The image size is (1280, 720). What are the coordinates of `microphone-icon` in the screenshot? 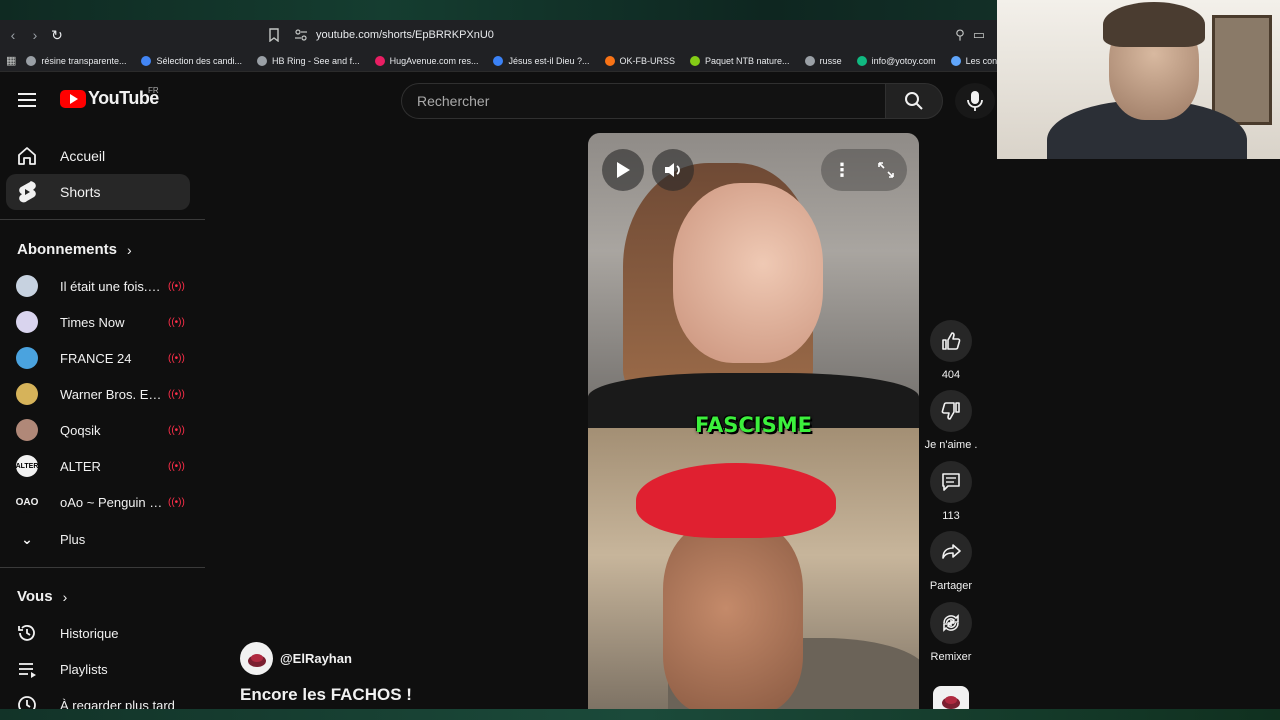 It's located at (975, 101).